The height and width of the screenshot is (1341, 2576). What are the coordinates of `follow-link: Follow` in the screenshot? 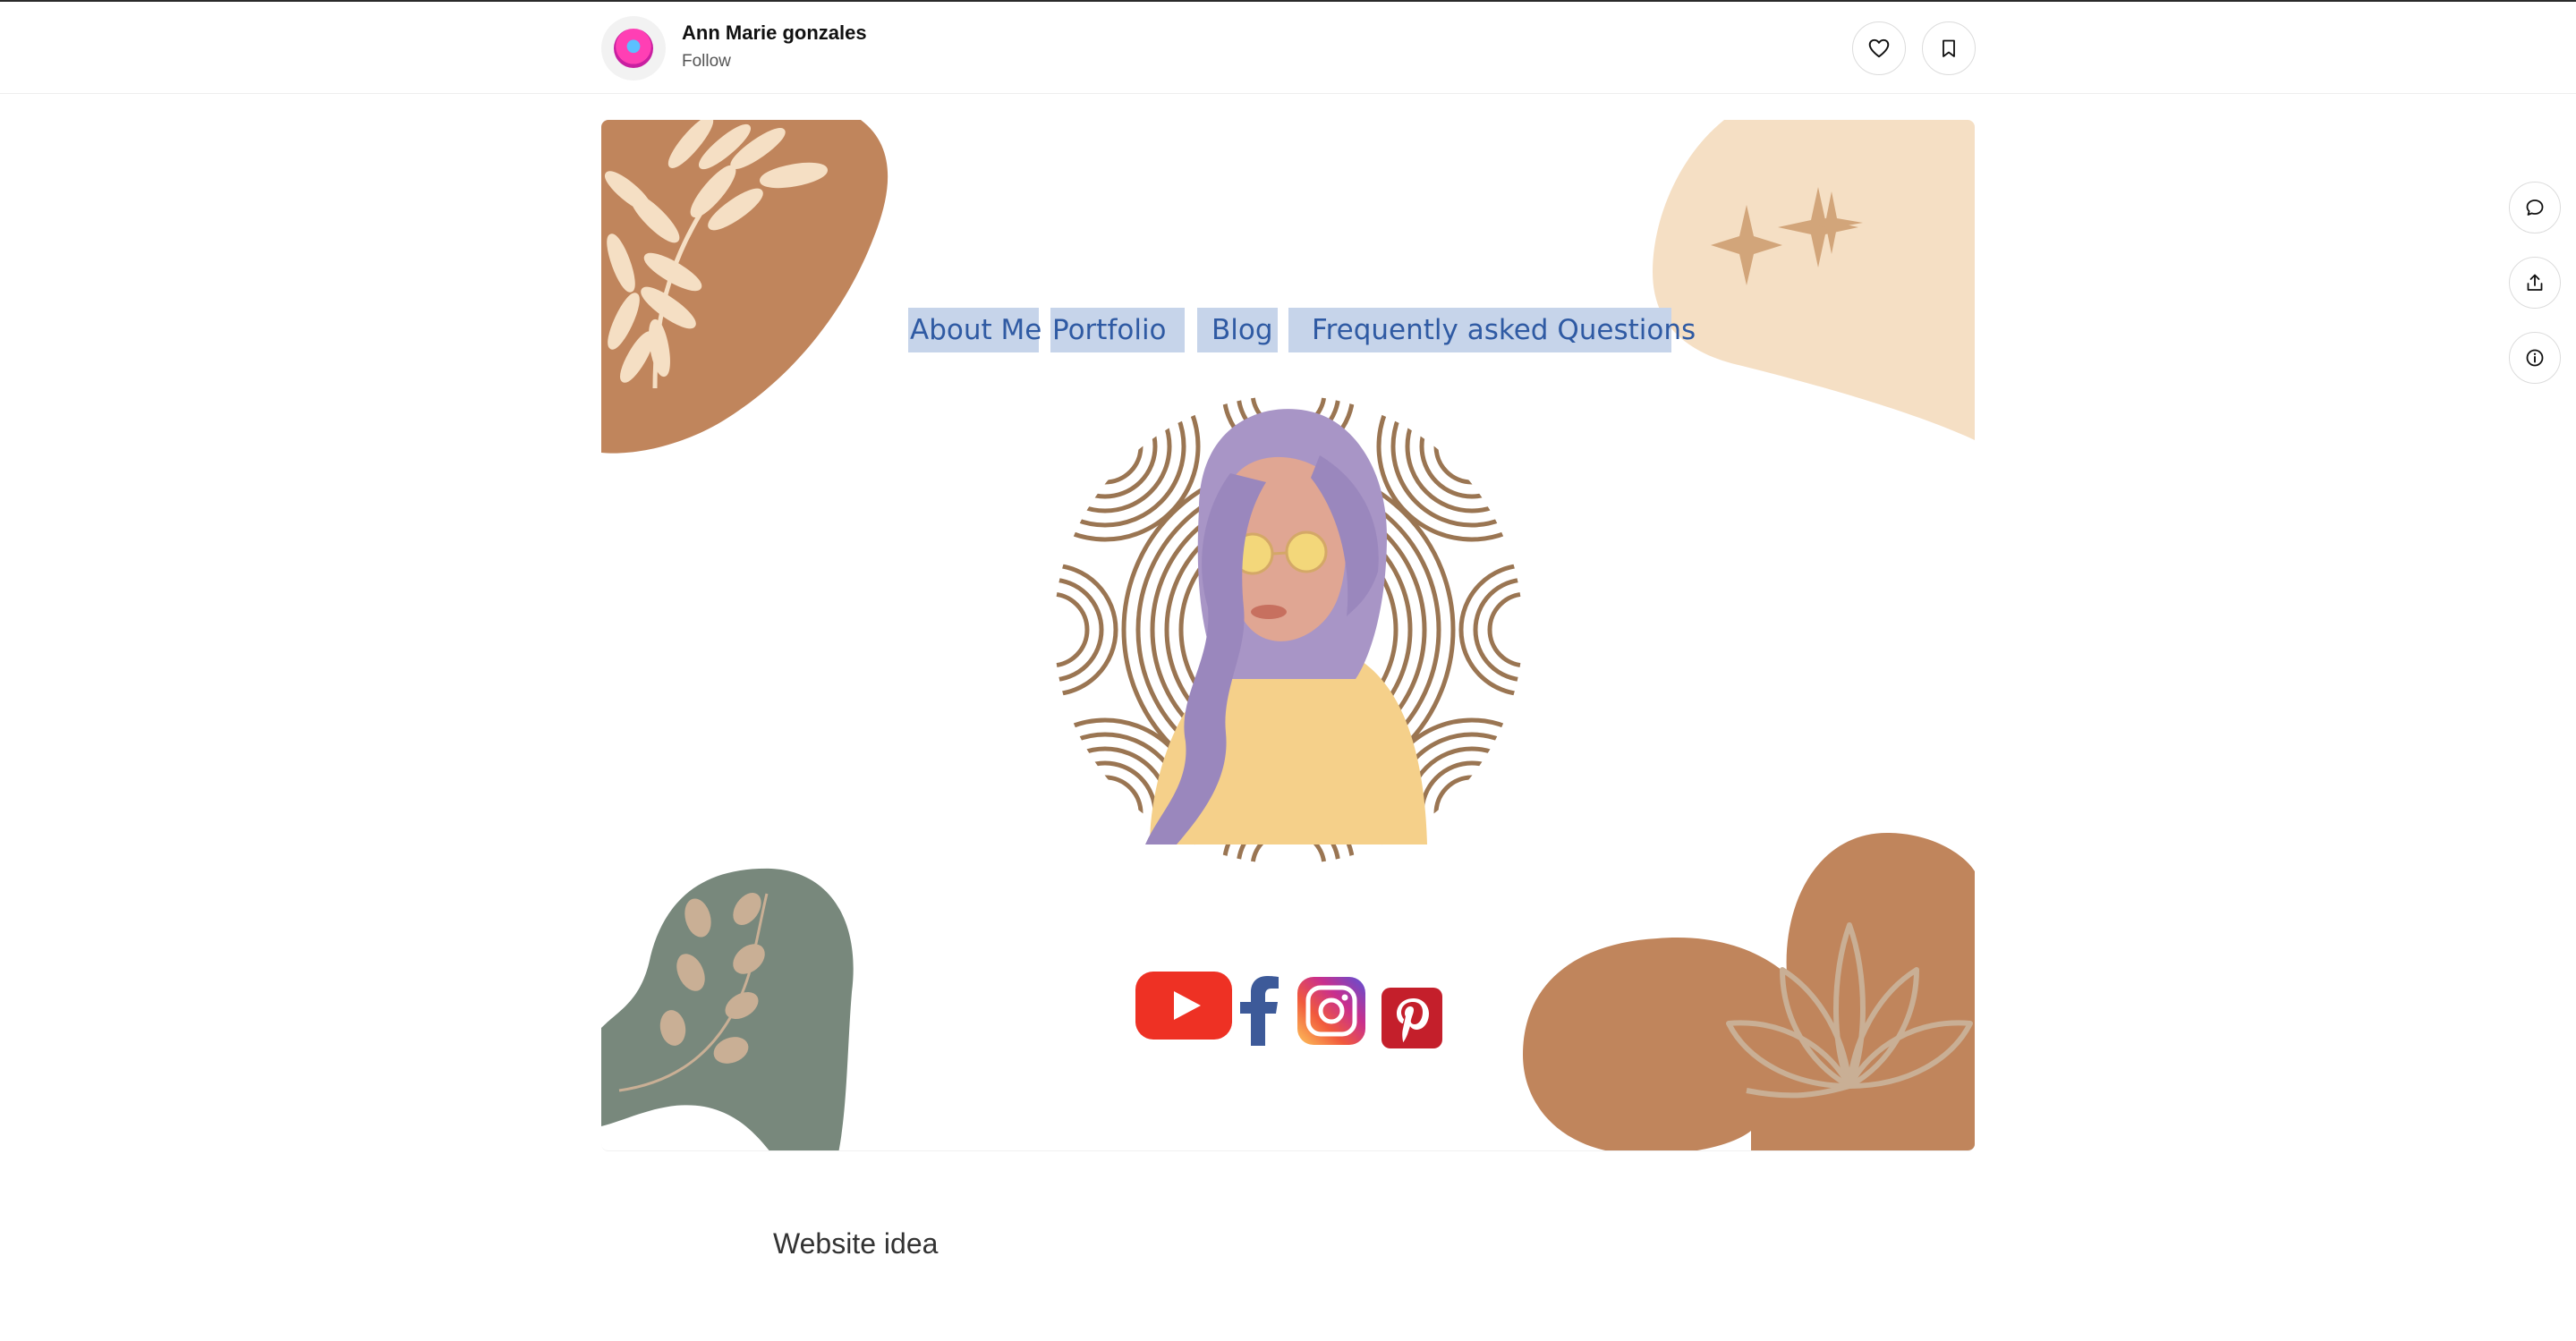 It's located at (706, 62).